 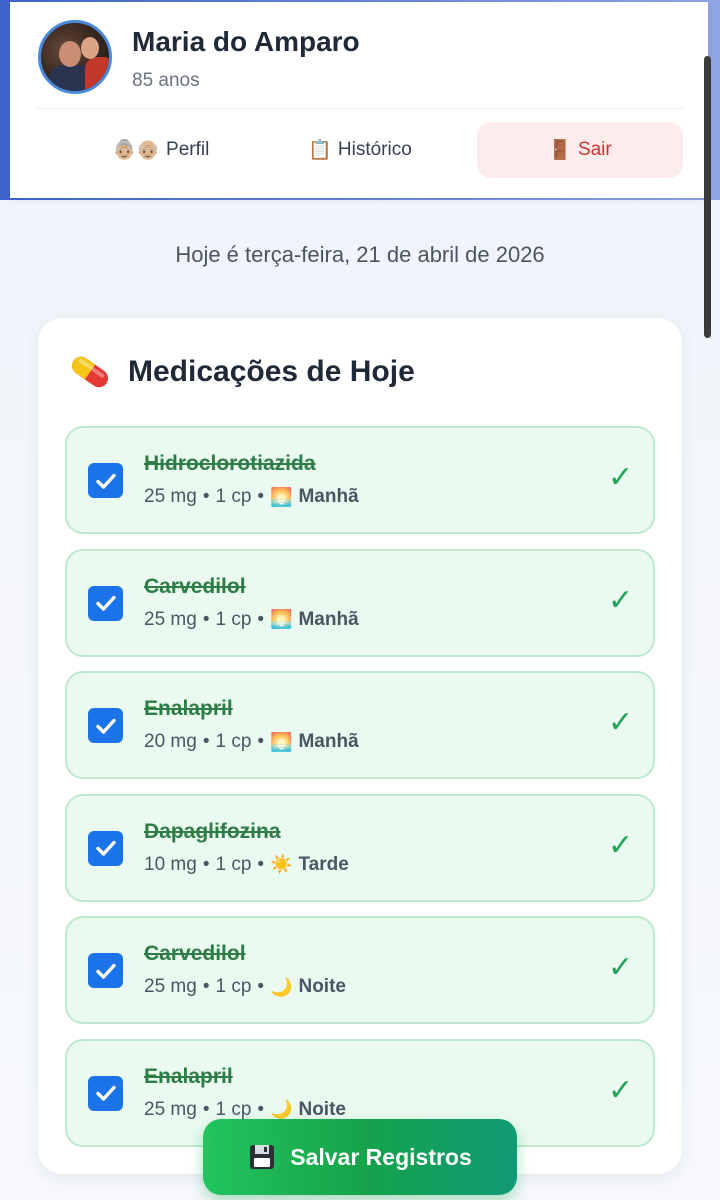 I want to click on nav-history-label: Histórico, so click(x=374, y=149).